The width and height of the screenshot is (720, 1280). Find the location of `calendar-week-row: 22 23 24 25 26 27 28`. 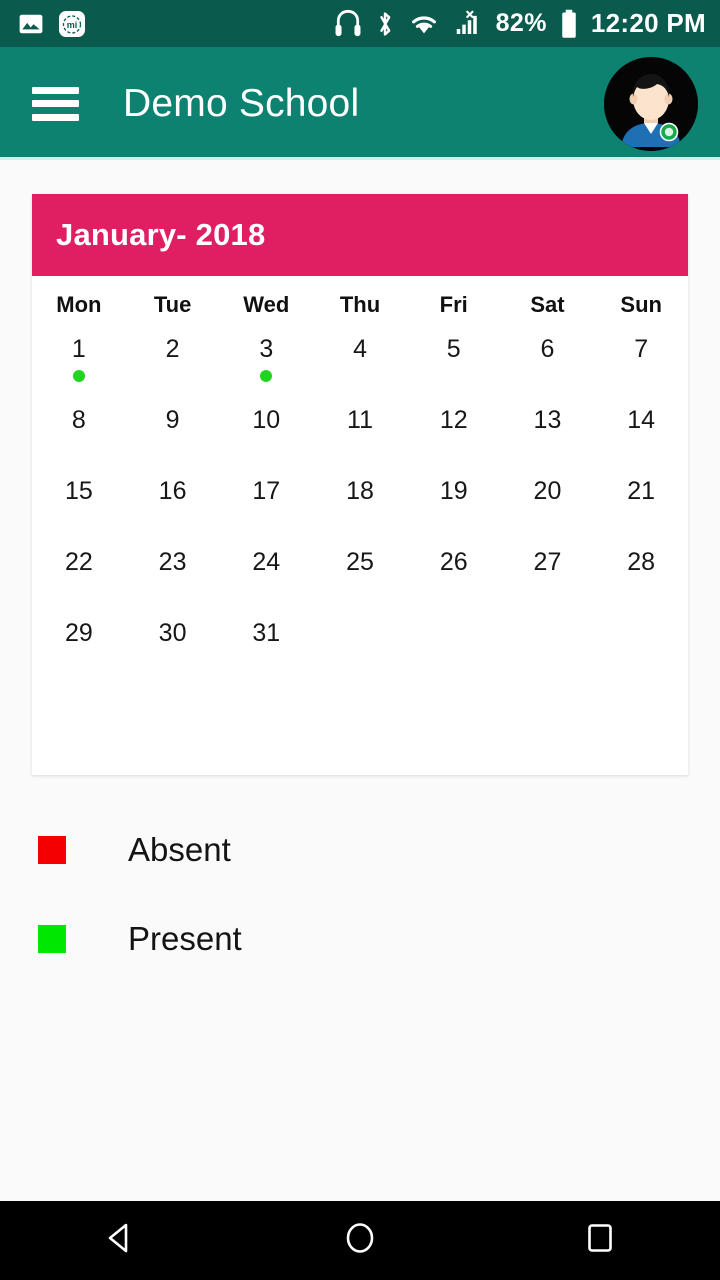

calendar-week-row: 22 23 24 25 26 27 28 is located at coordinates (360, 572).